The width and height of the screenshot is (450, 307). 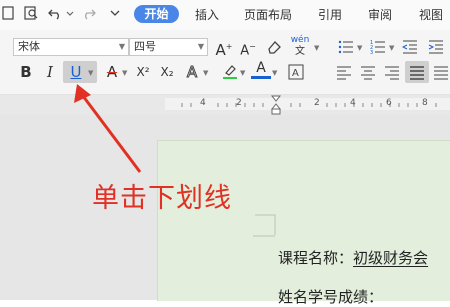 I want to click on font-size-select: 四号 ▼, so click(x=168, y=47).